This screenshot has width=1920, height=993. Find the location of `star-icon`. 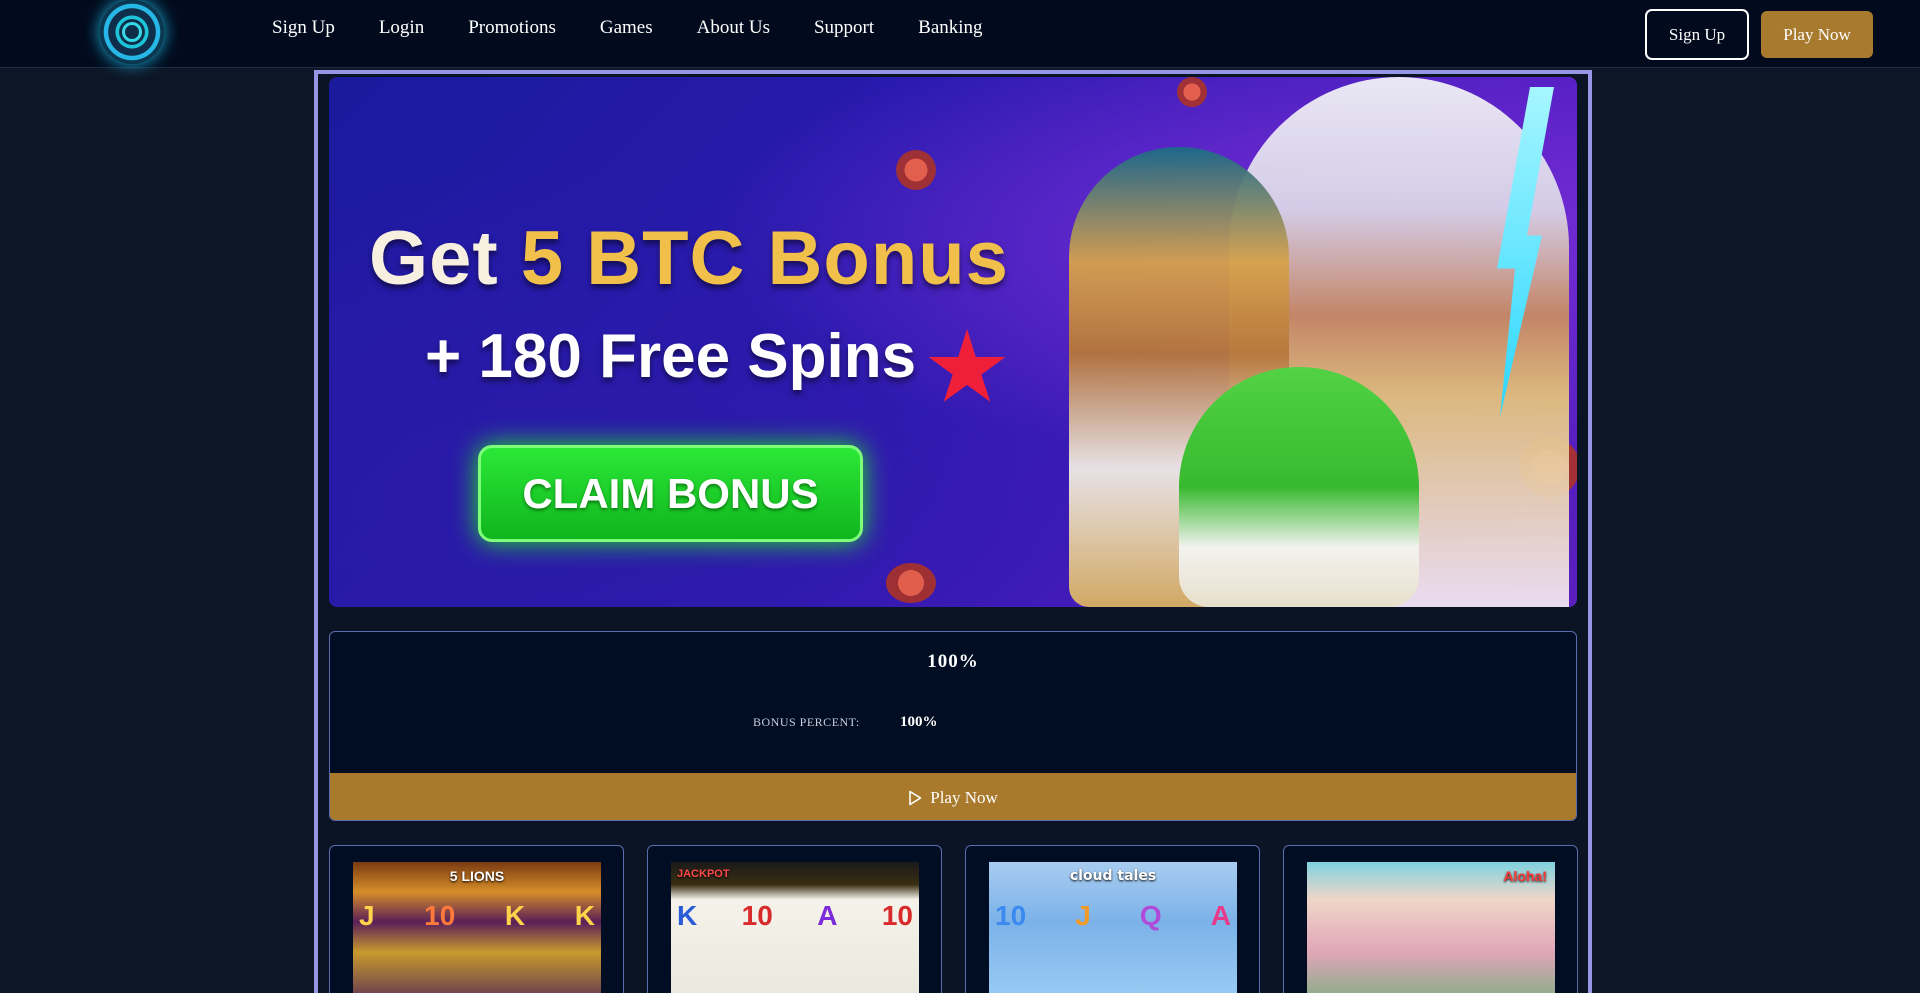

star-icon is located at coordinates (967, 365).